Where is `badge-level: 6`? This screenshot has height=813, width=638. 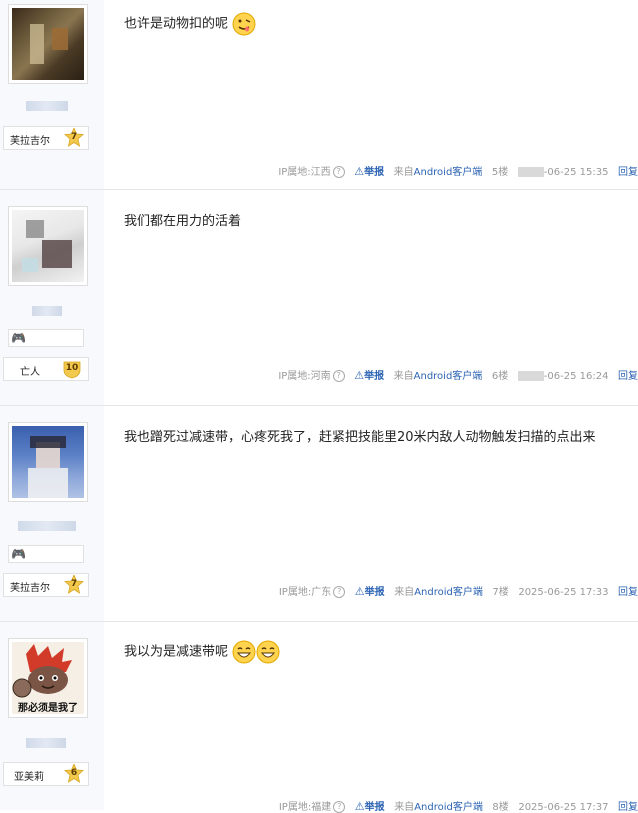 badge-level: 6 is located at coordinates (74, 773).